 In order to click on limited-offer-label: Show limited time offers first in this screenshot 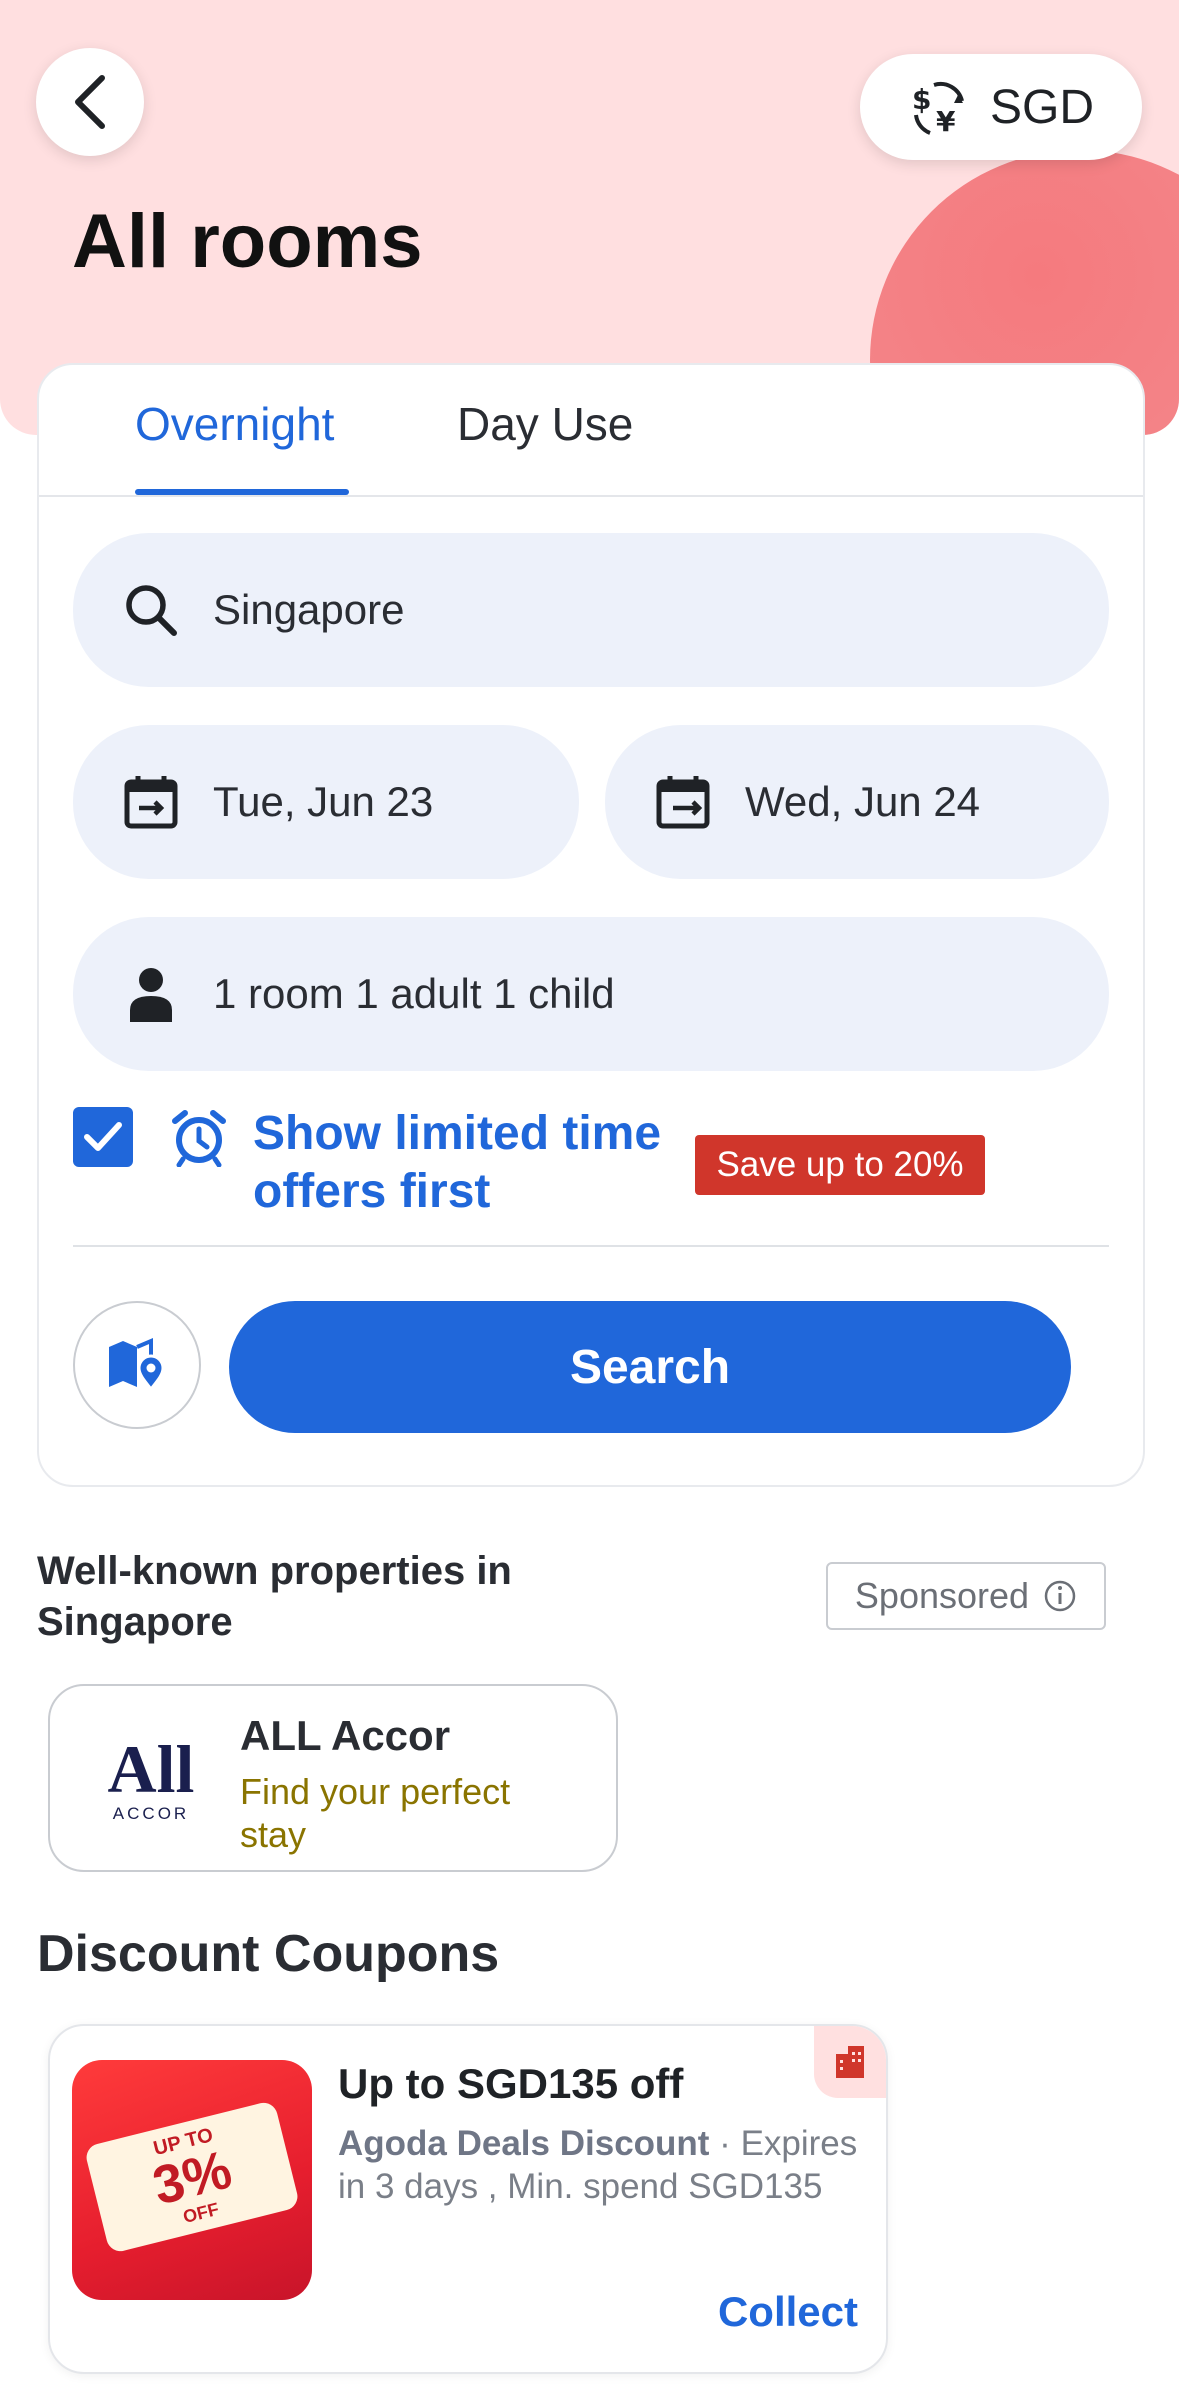, I will do `click(468, 1163)`.